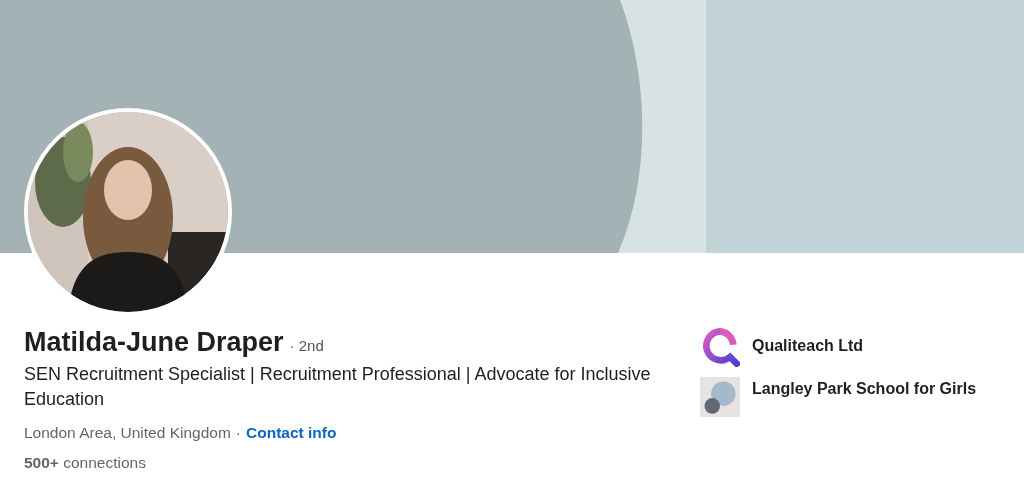  Describe the element at coordinates (867, 341) in the screenshot. I see `organization-name: Qualiteach Ltd` at that location.